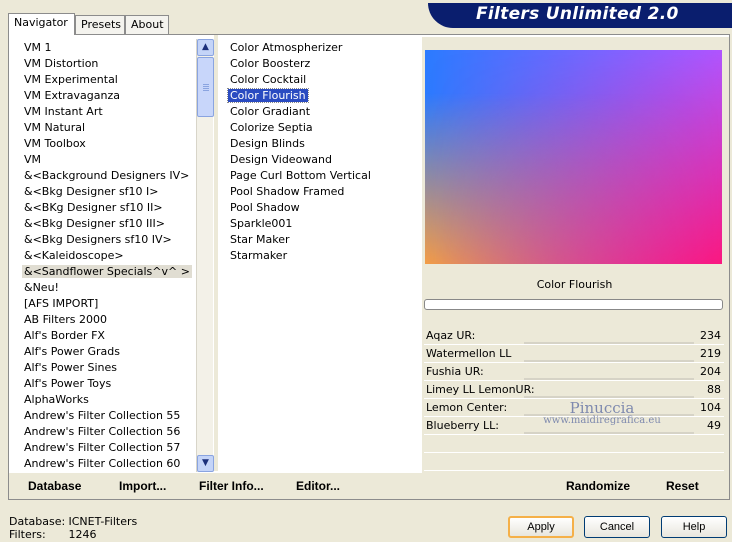  I want to click on category-item: Andrew's Filter Collection 60, so click(108, 464).